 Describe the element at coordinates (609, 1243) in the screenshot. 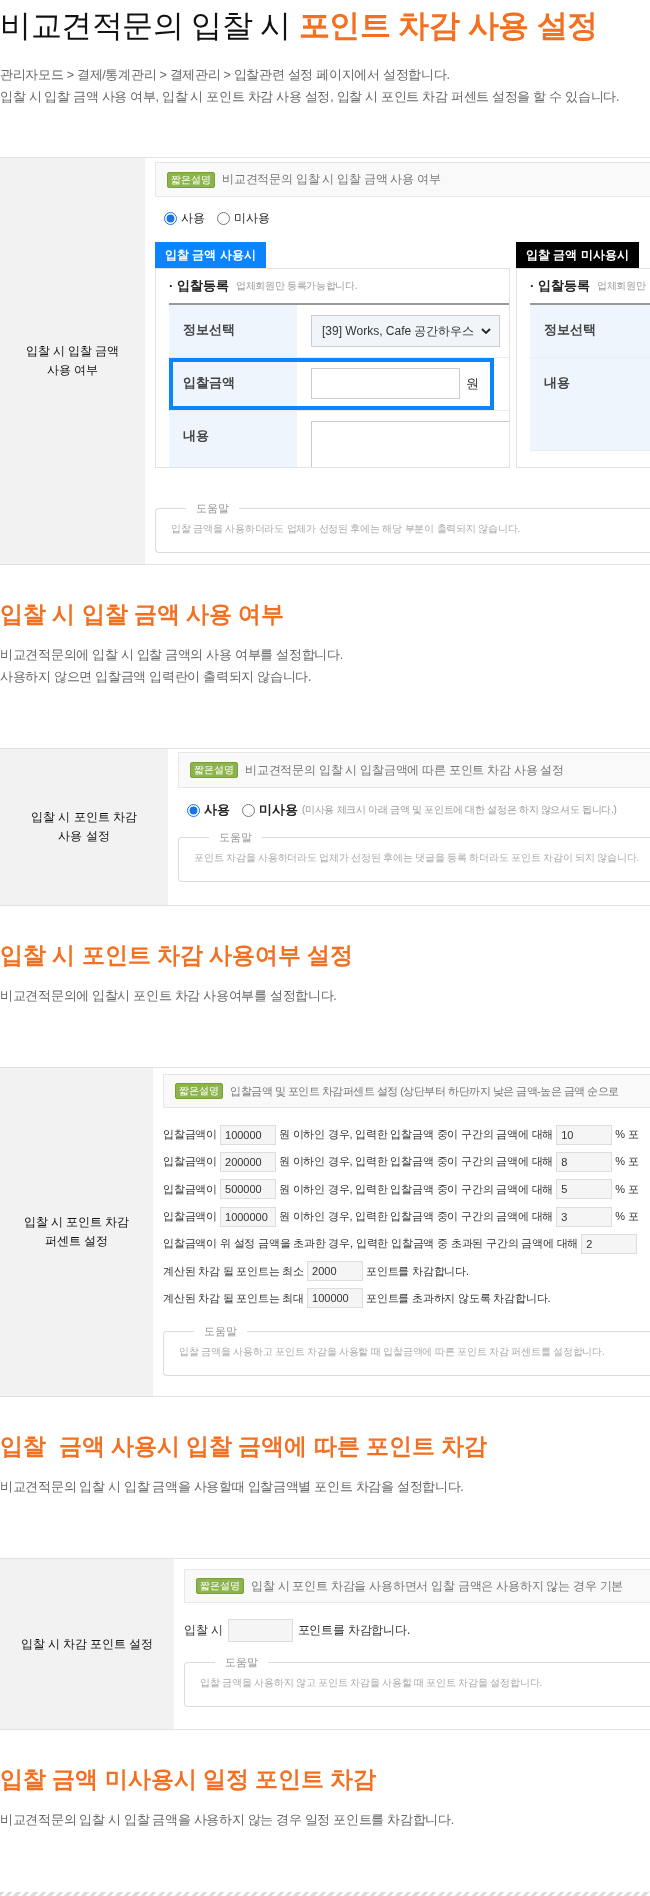

I see `value-input: 2` at that location.